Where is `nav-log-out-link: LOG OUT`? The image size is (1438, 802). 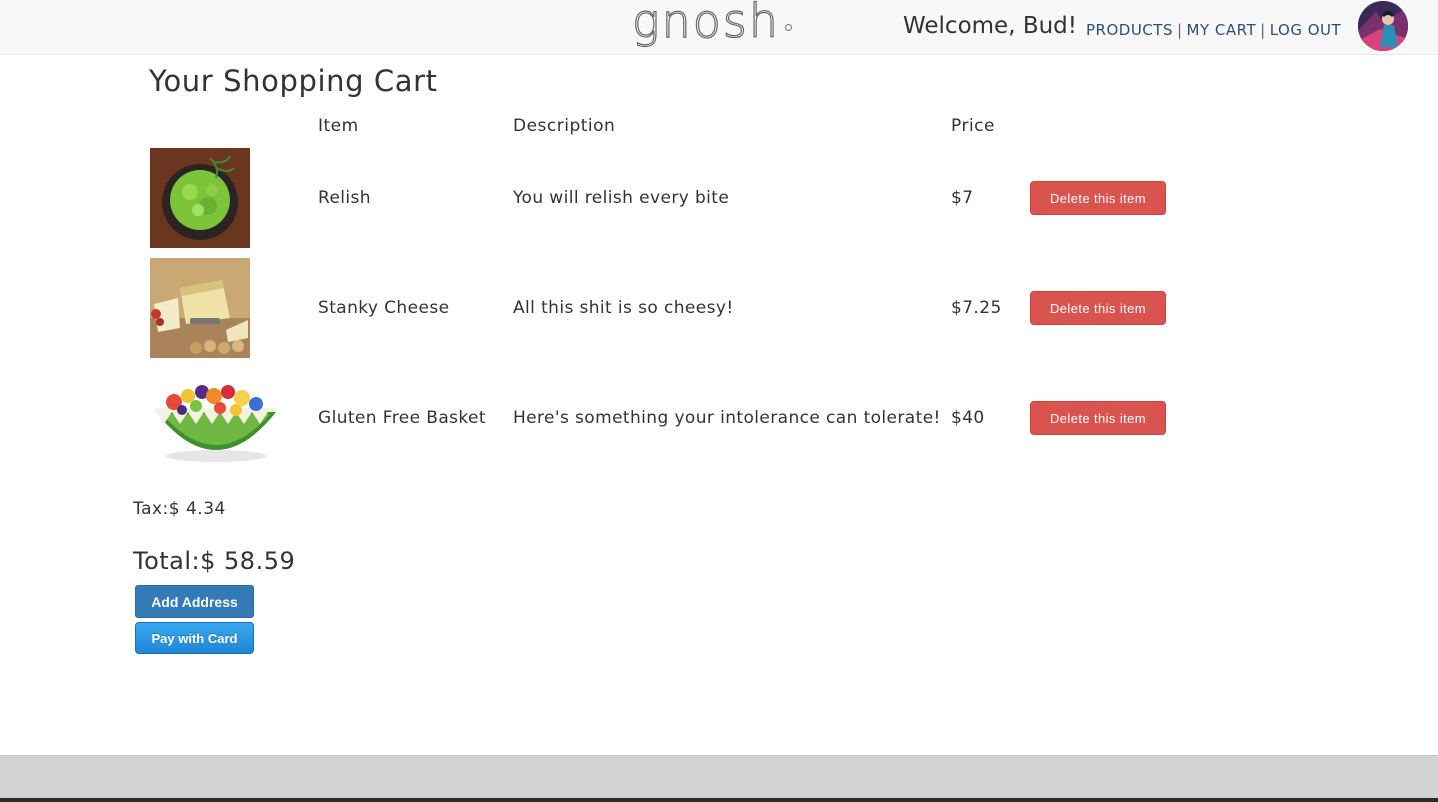
nav-log-out-link: LOG OUT is located at coordinates (1305, 30).